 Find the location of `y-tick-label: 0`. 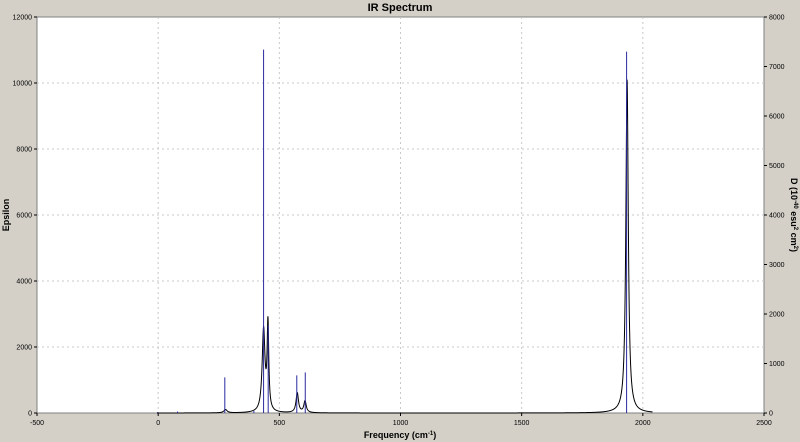

y-tick-label: 0 is located at coordinates (30, 414).